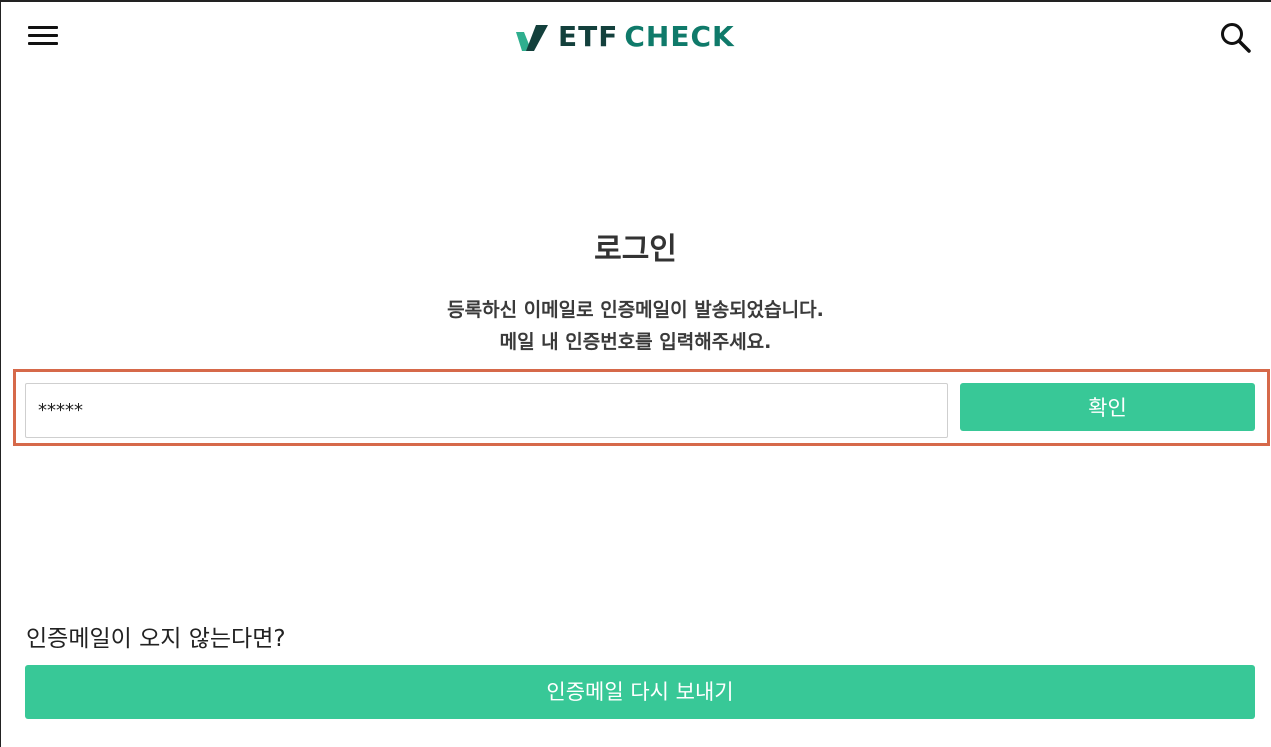 The width and height of the screenshot is (1271, 747). I want to click on search-icon, so click(1235, 37).